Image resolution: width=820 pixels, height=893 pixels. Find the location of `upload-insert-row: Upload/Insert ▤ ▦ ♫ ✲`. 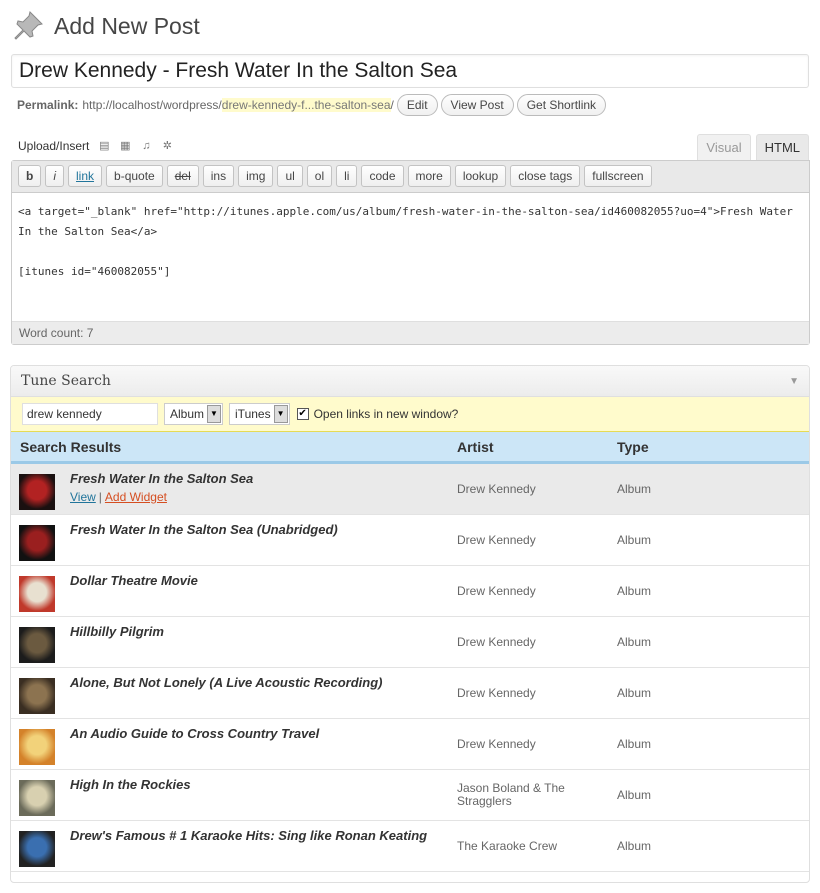

upload-insert-row: Upload/Insert ▤ ▦ ♫ ✲ is located at coordinates (95, 146).